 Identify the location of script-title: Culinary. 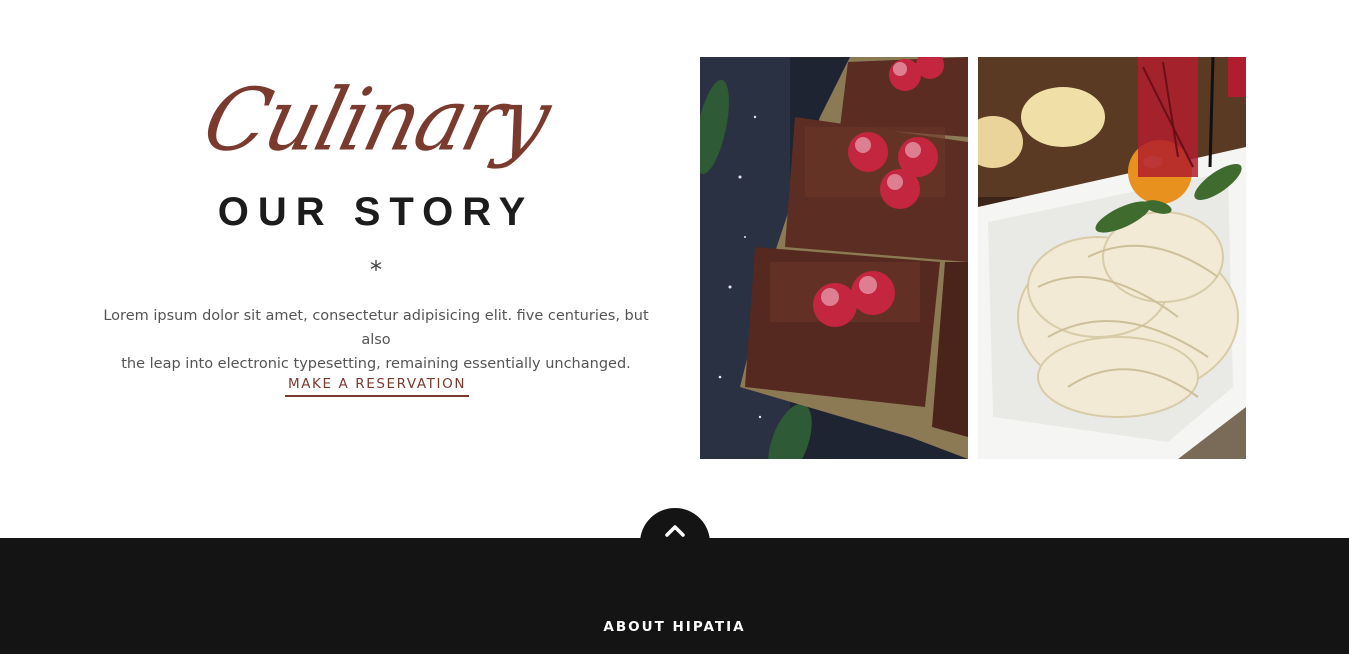
(376, 120).